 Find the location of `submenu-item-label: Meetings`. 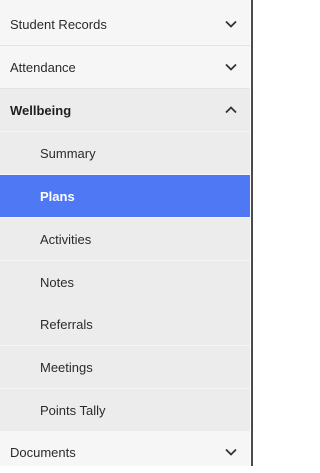

submenu-item-label: Meetings is located at coordinates (66, 367).